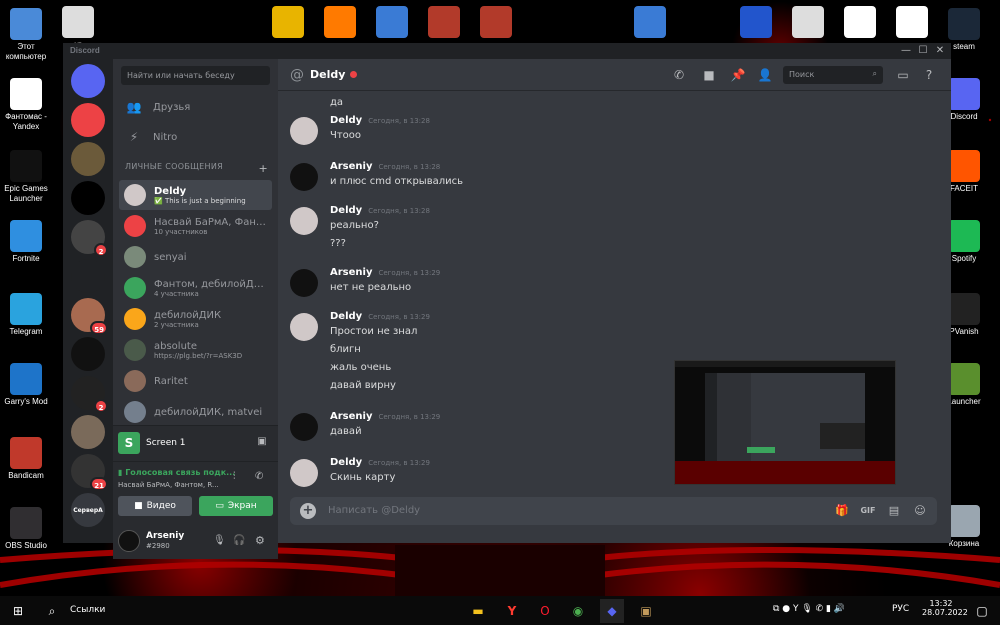  What do you see at coordinates (195, 381) in the screenshot?
I see `dm-item: Raritet` at bounding box center [195, 381].